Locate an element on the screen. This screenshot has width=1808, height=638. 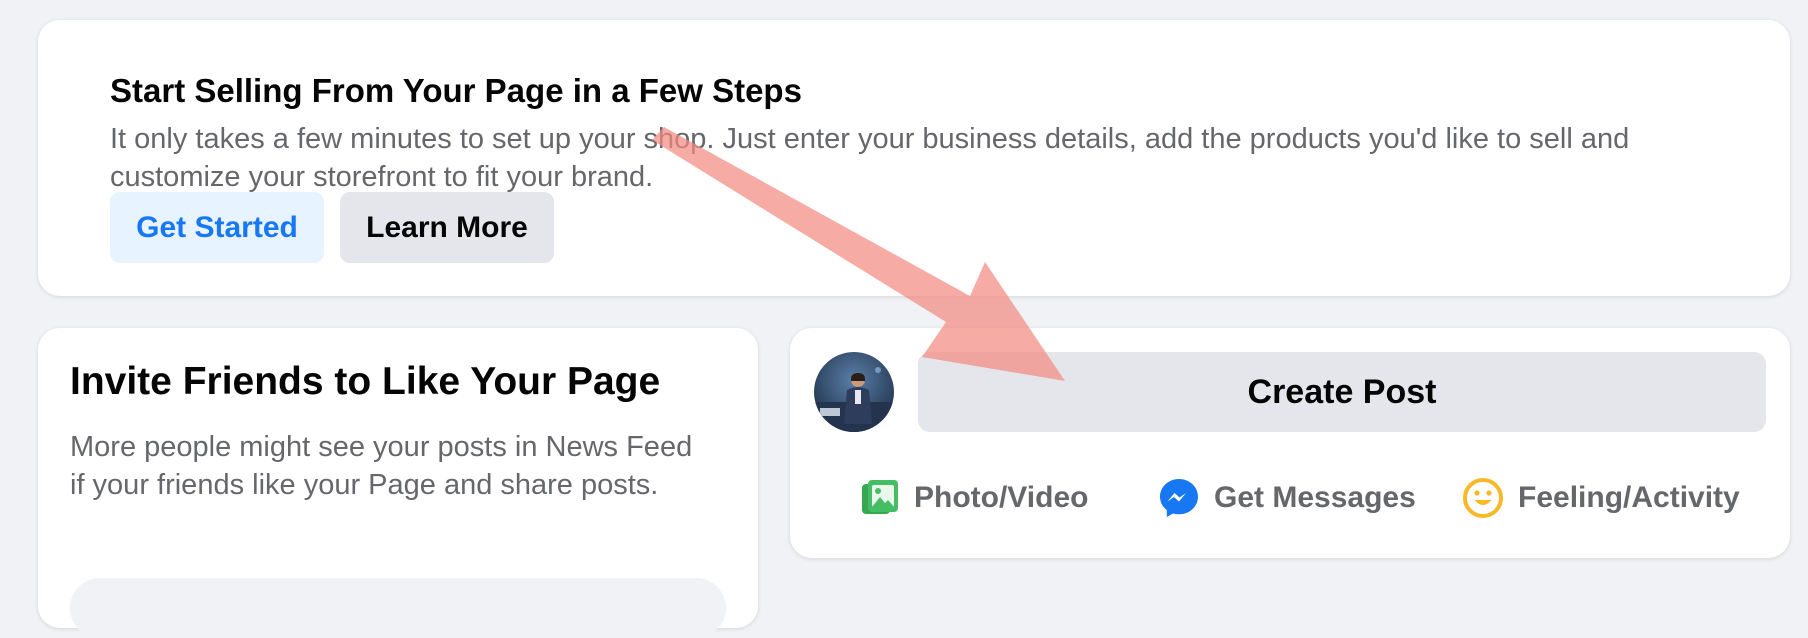
feeling-activity-button: Feeling/Activity is located at coordinates (1601, 498).